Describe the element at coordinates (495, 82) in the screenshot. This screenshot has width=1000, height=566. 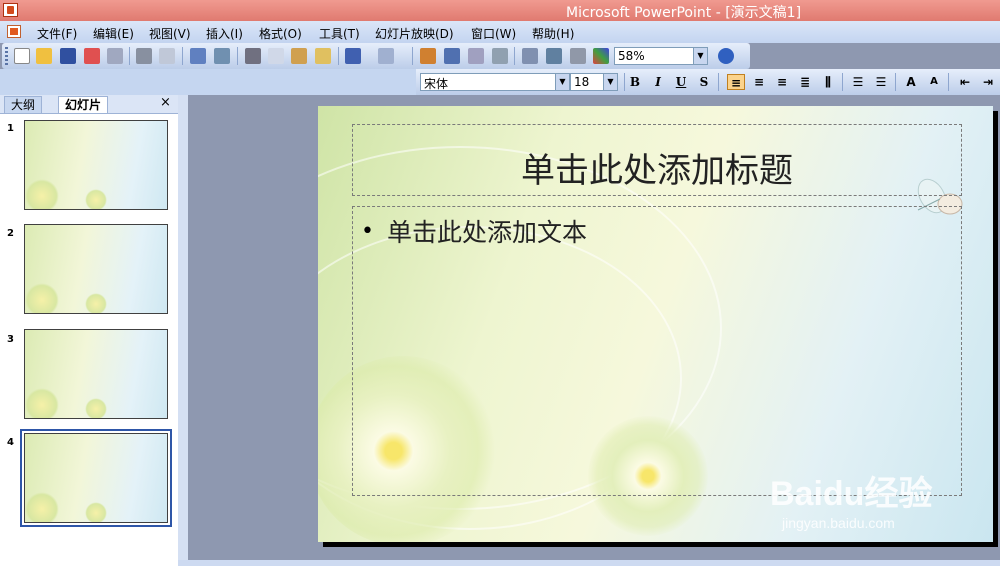
I see `font-select: 宋体 ▼` at that location.